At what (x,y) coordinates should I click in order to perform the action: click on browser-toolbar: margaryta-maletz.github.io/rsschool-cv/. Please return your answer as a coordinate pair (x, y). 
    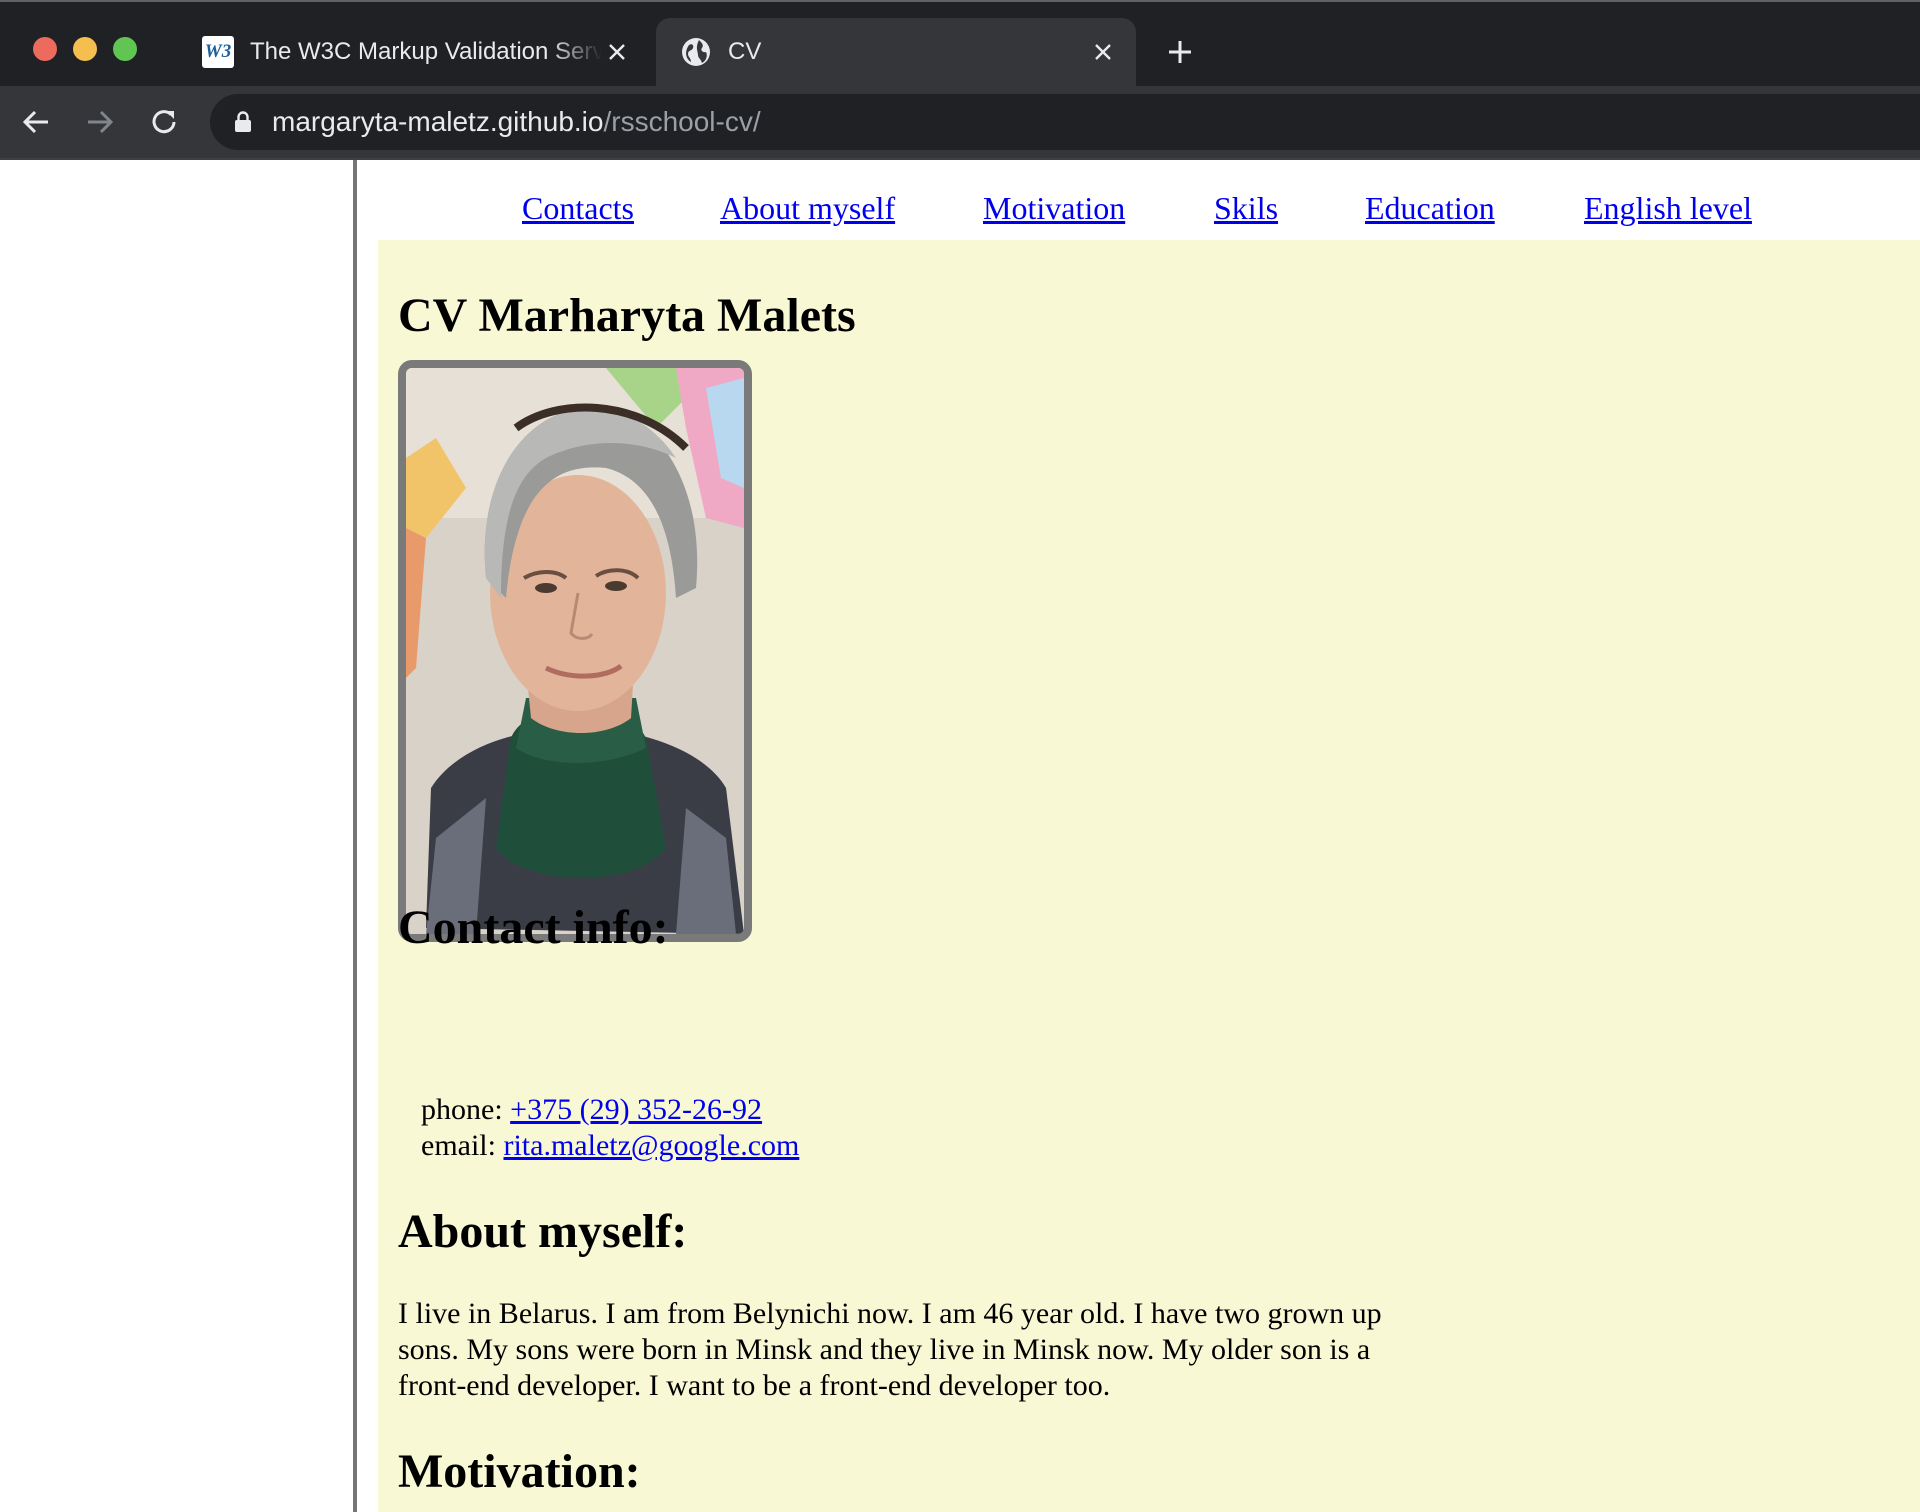
    Looking at the image, I should click on (960, 122).